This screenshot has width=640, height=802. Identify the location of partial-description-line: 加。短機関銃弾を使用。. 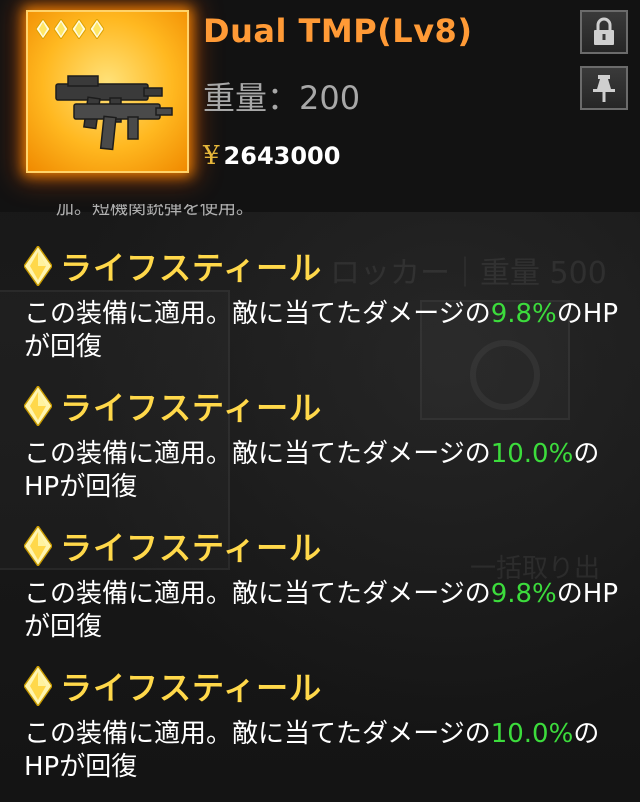
(155, 211).